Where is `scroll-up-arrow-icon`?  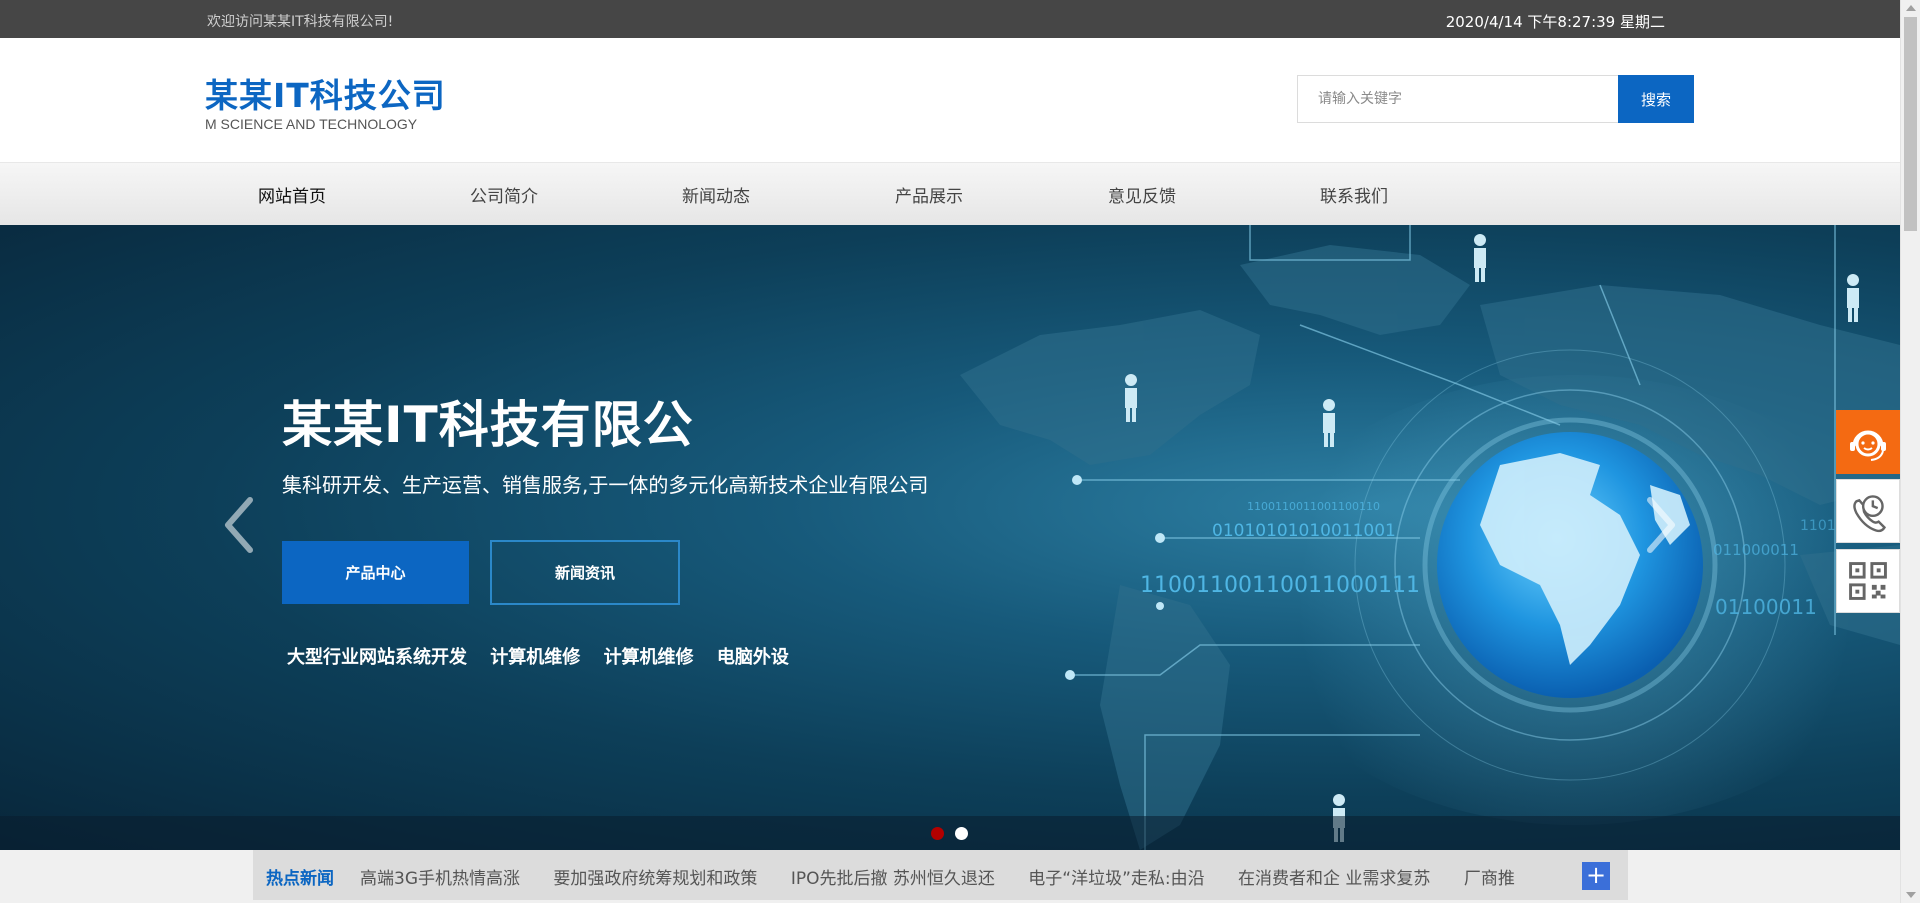
scroll-up-arrow-icon is located at coordinates (1911, 8).